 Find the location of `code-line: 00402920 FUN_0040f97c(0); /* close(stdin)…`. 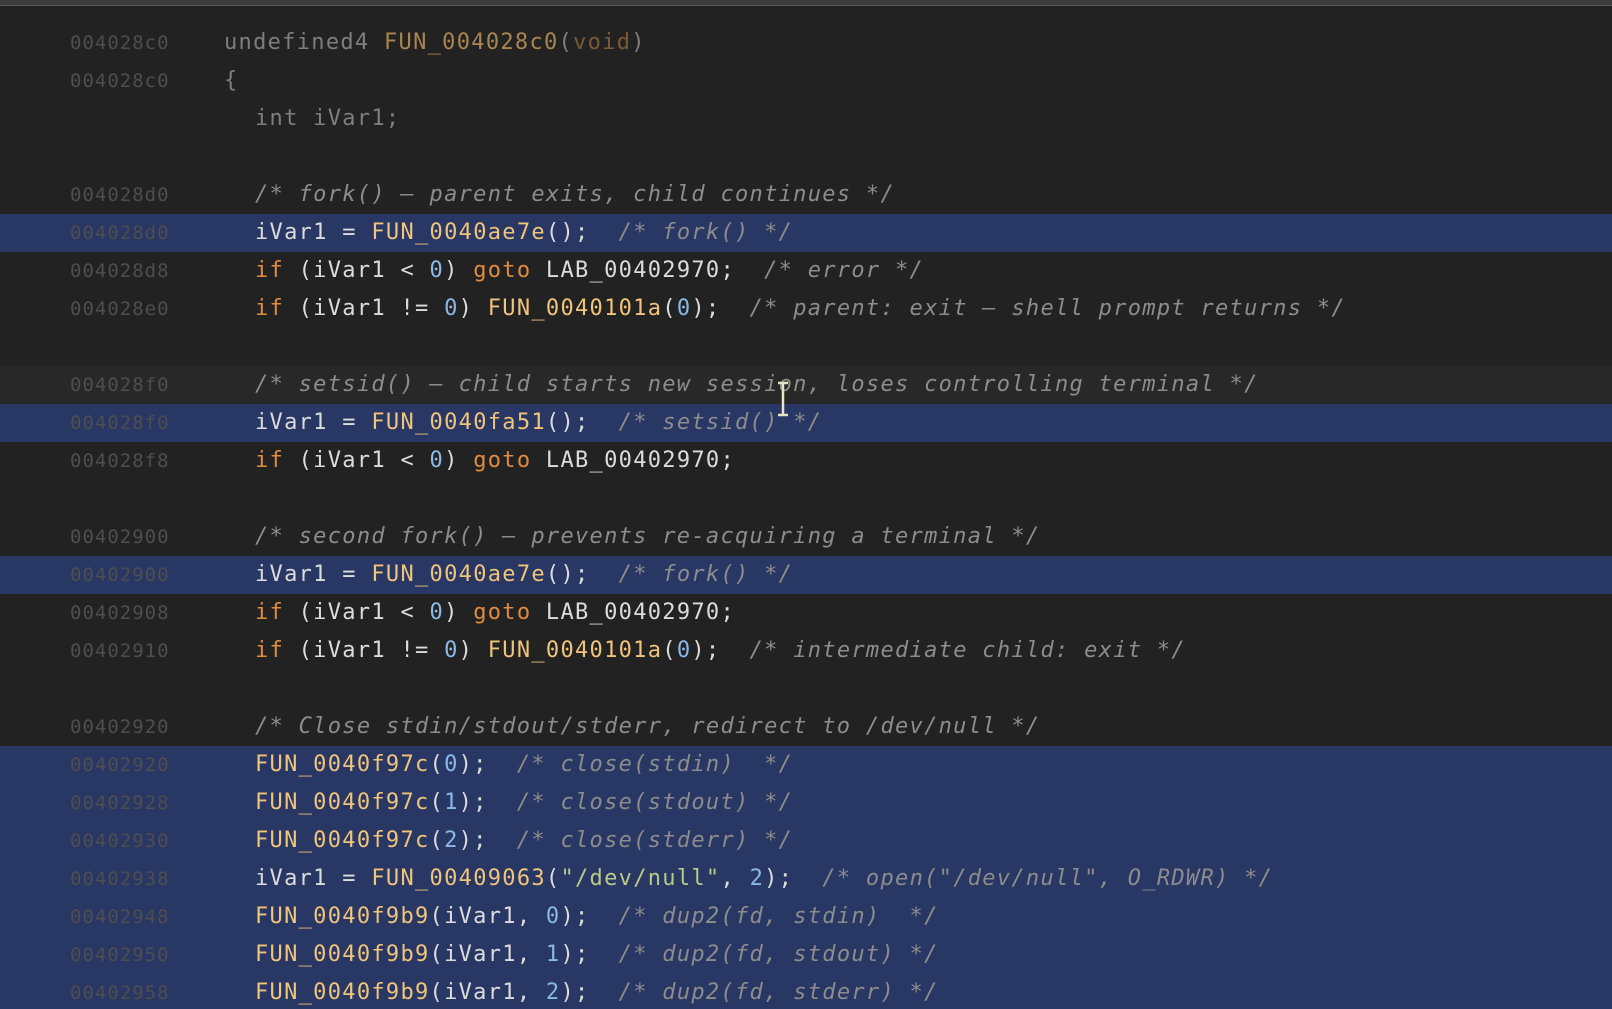

code-line: 00402920 FUN_0040f97c(0); /* close(stdin)… is located at coordinates (806, 765).